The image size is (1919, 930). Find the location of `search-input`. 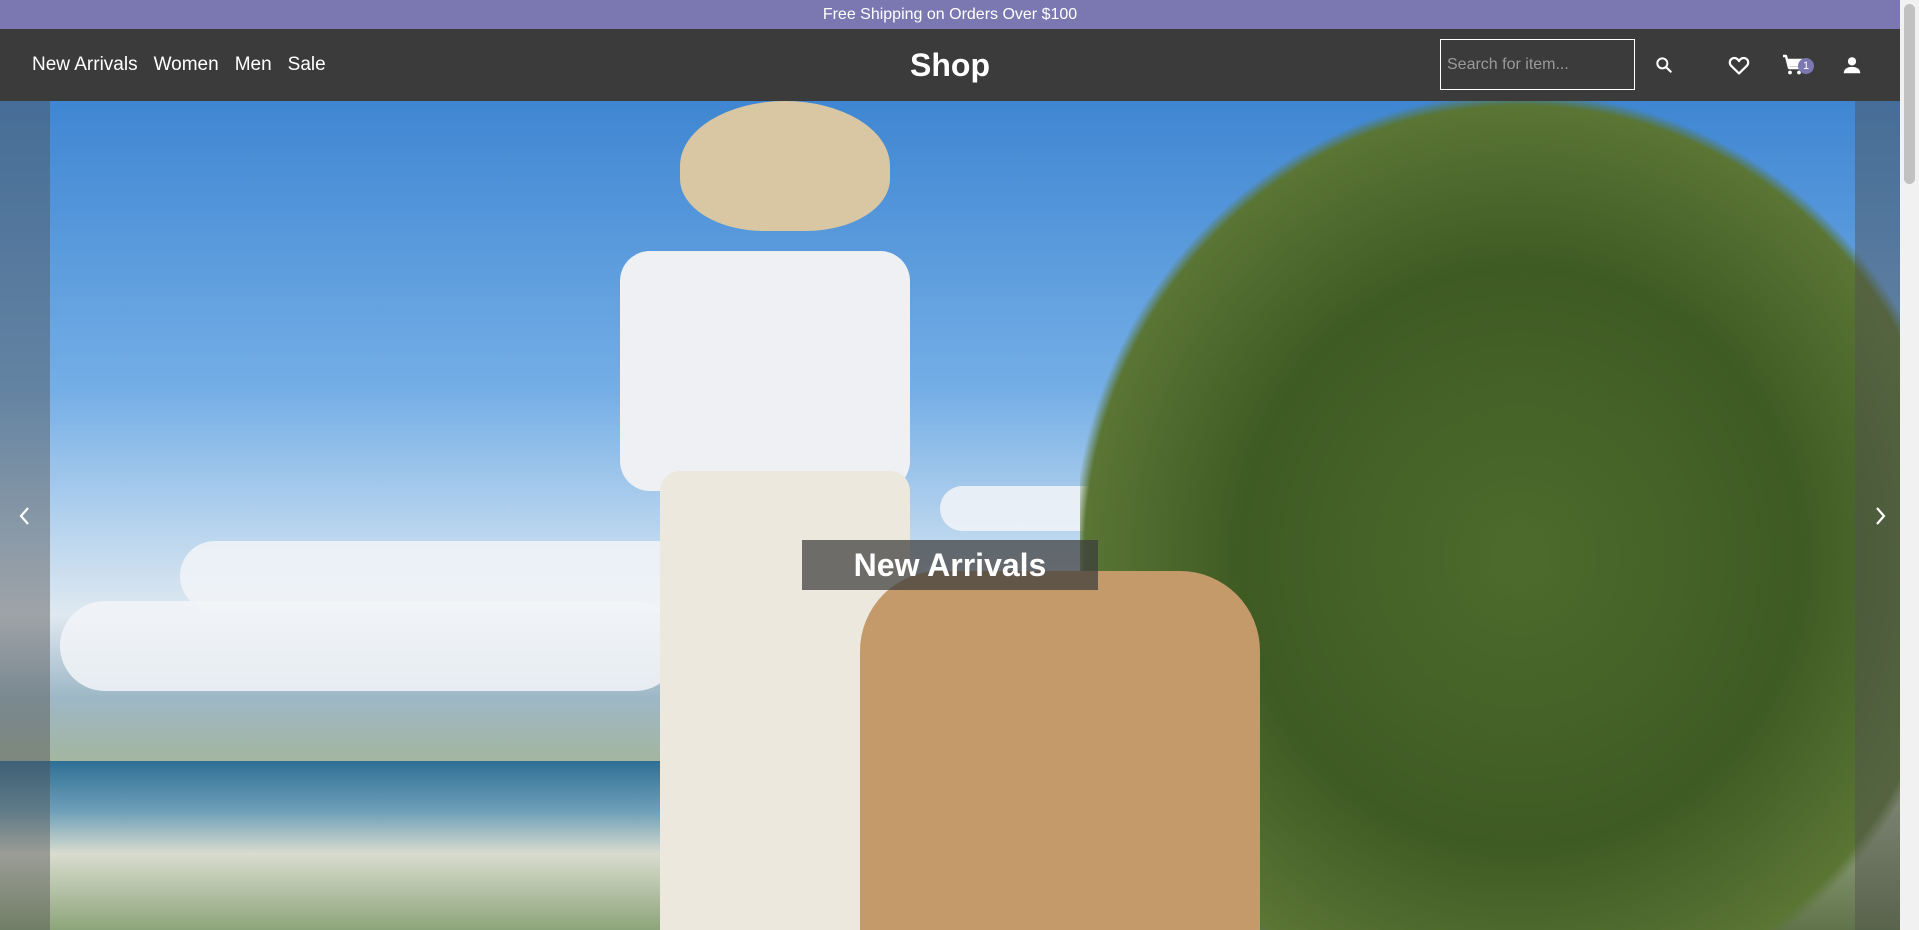

search-input is located at coordinates (1547, 64).